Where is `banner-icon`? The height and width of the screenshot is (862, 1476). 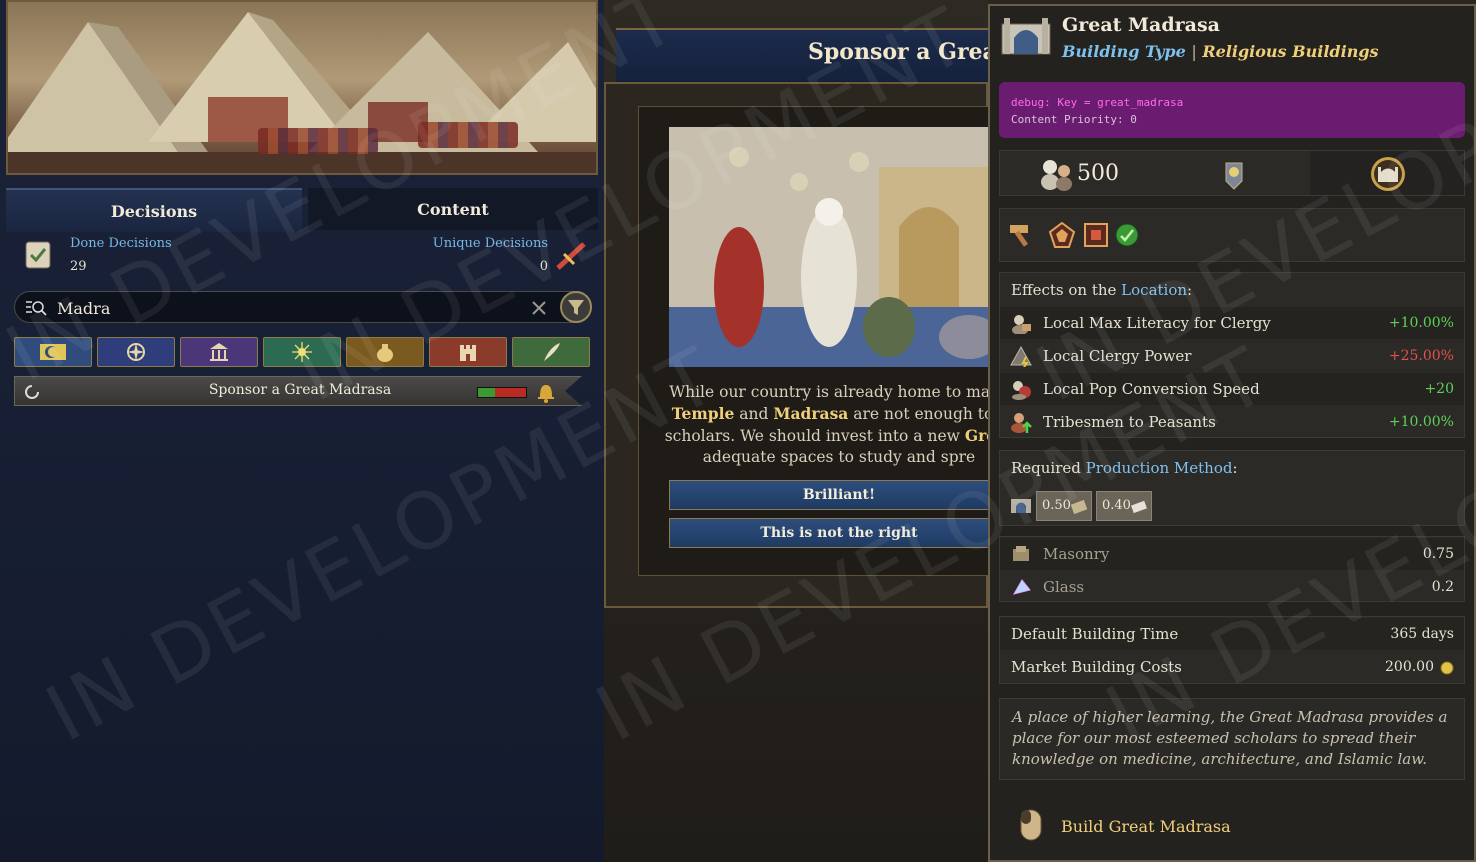 banner-icon is located at coordinates (1234, 176).